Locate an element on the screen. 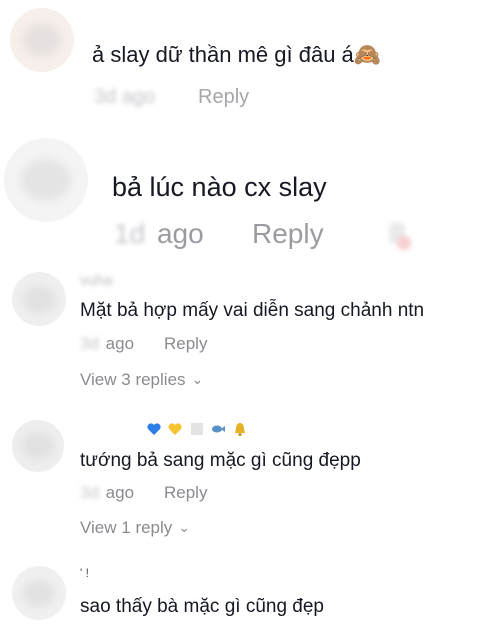 This screenshot has height=631, width=500. comment-text: sao thấy bà mặc gì cũng đẹp is located at coordinates (202, 606).